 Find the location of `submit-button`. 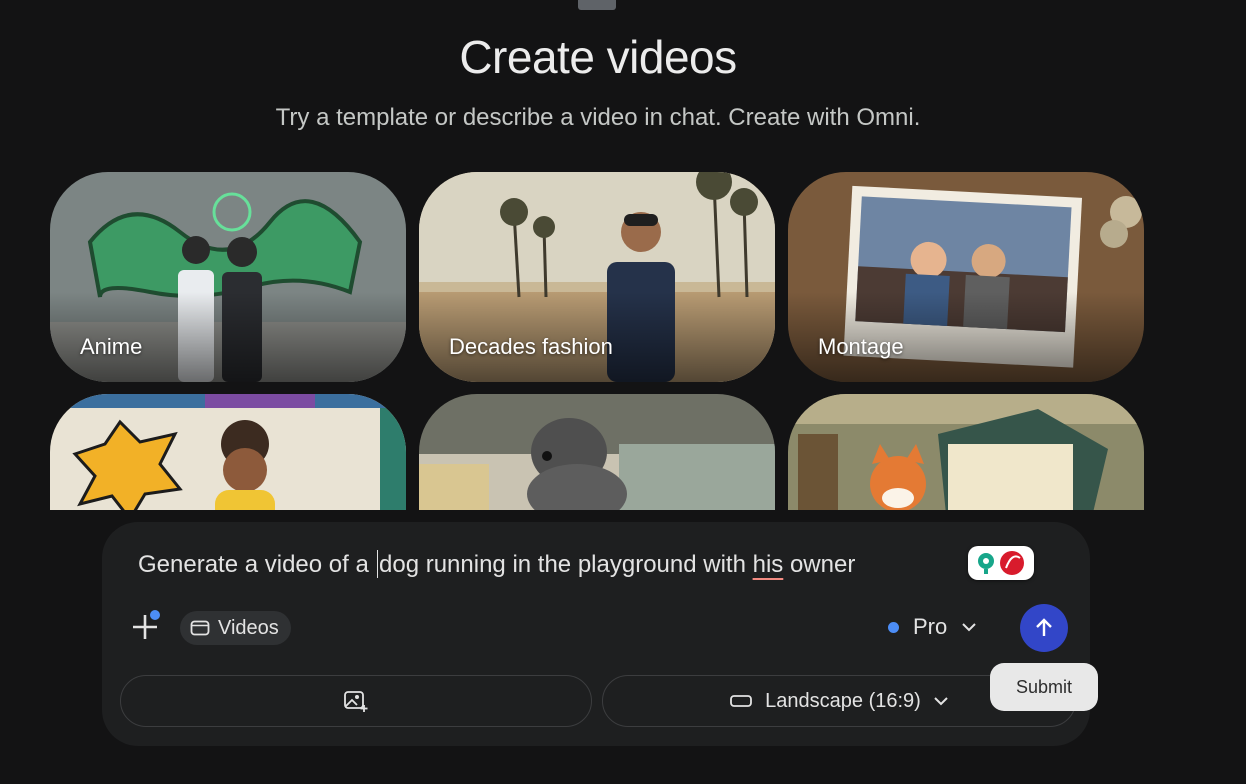

submit-button is located at coordinates (1044, 628).